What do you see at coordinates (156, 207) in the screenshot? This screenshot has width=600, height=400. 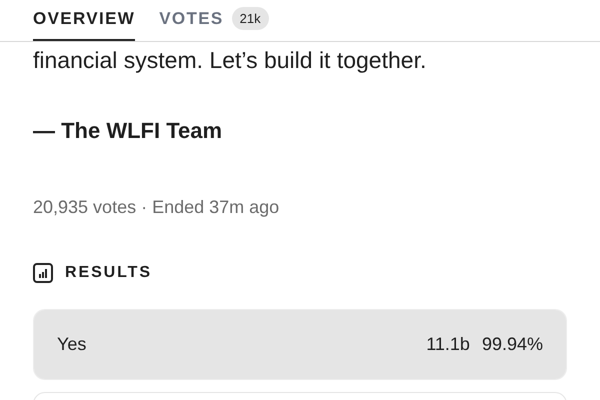 I see `vote-summary: 20,935 votes · Ended 37m ago` at bounding box center [156, 207].